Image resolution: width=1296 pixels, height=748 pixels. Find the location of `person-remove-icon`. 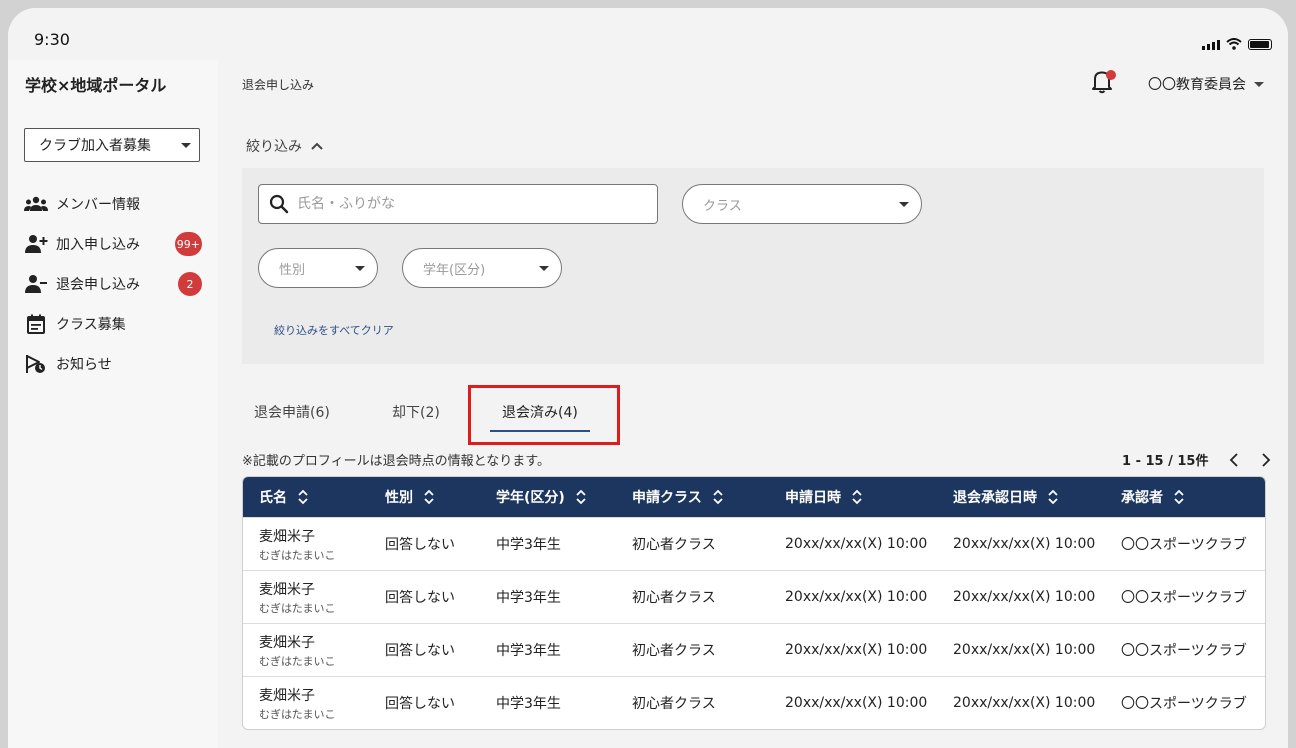

person-remove-icon is located at coordinates (36, 284).